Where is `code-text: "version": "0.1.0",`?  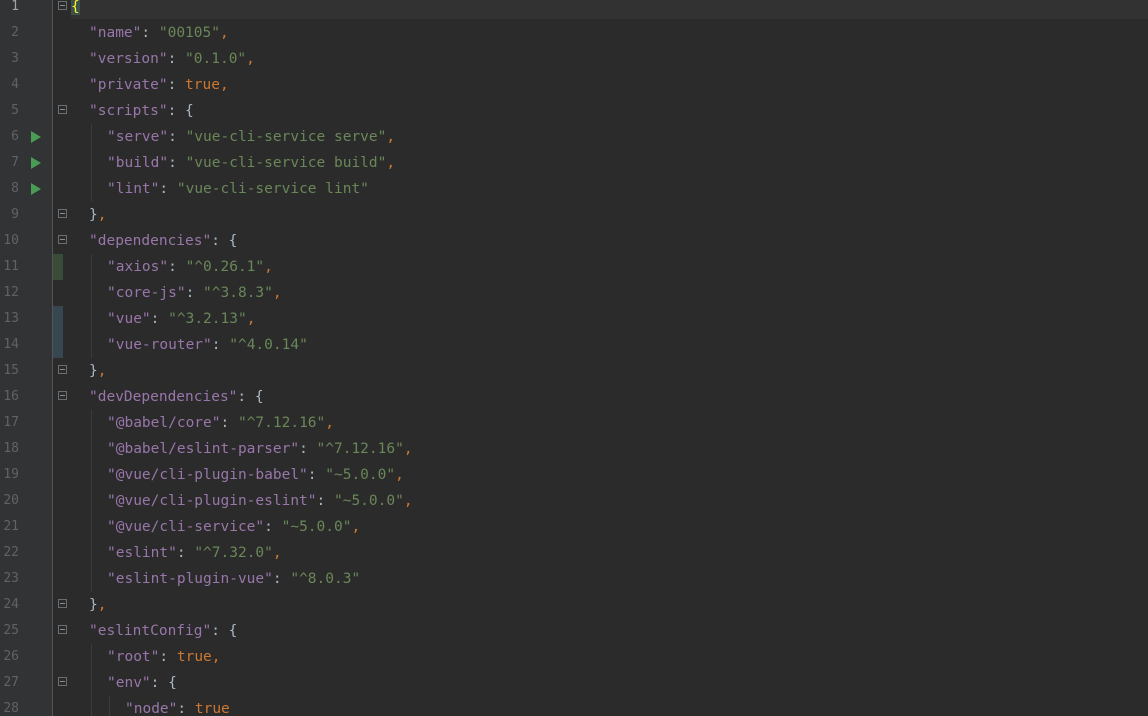
code-text: "version": "0.1.0", is located at coordinates (172, 59).